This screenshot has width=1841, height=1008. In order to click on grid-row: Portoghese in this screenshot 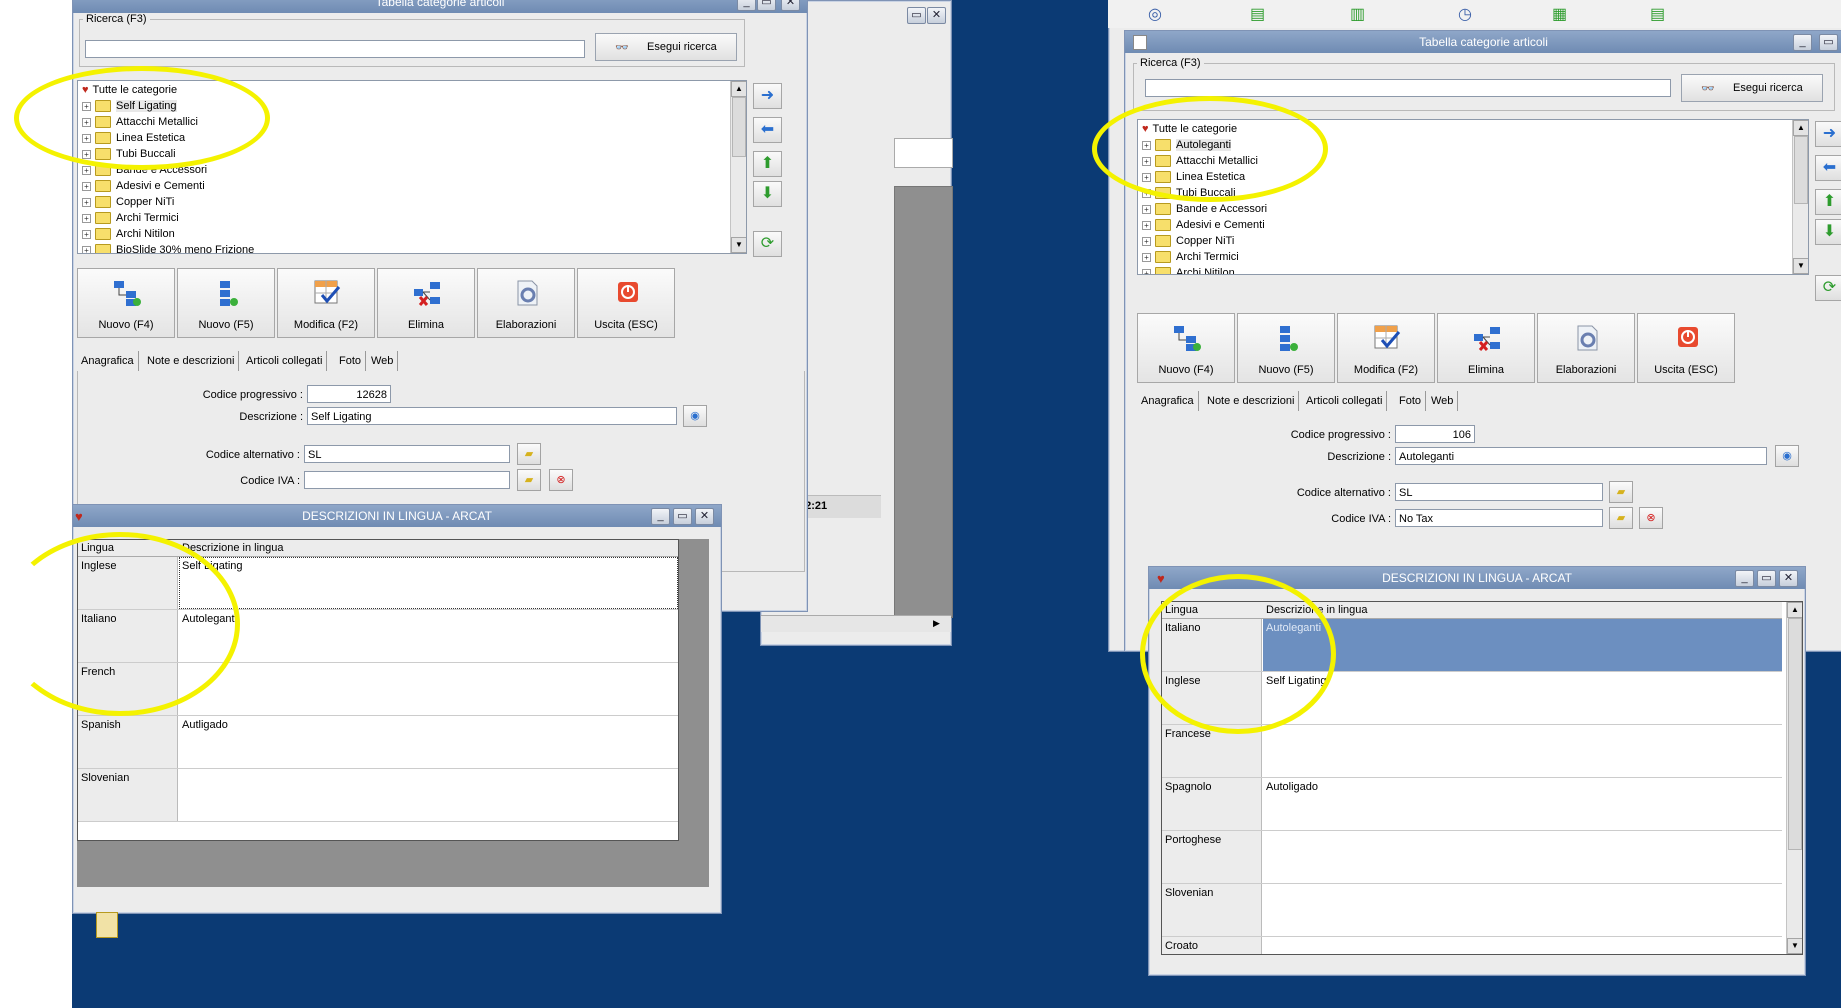, I will do `click(1472, 857)`.